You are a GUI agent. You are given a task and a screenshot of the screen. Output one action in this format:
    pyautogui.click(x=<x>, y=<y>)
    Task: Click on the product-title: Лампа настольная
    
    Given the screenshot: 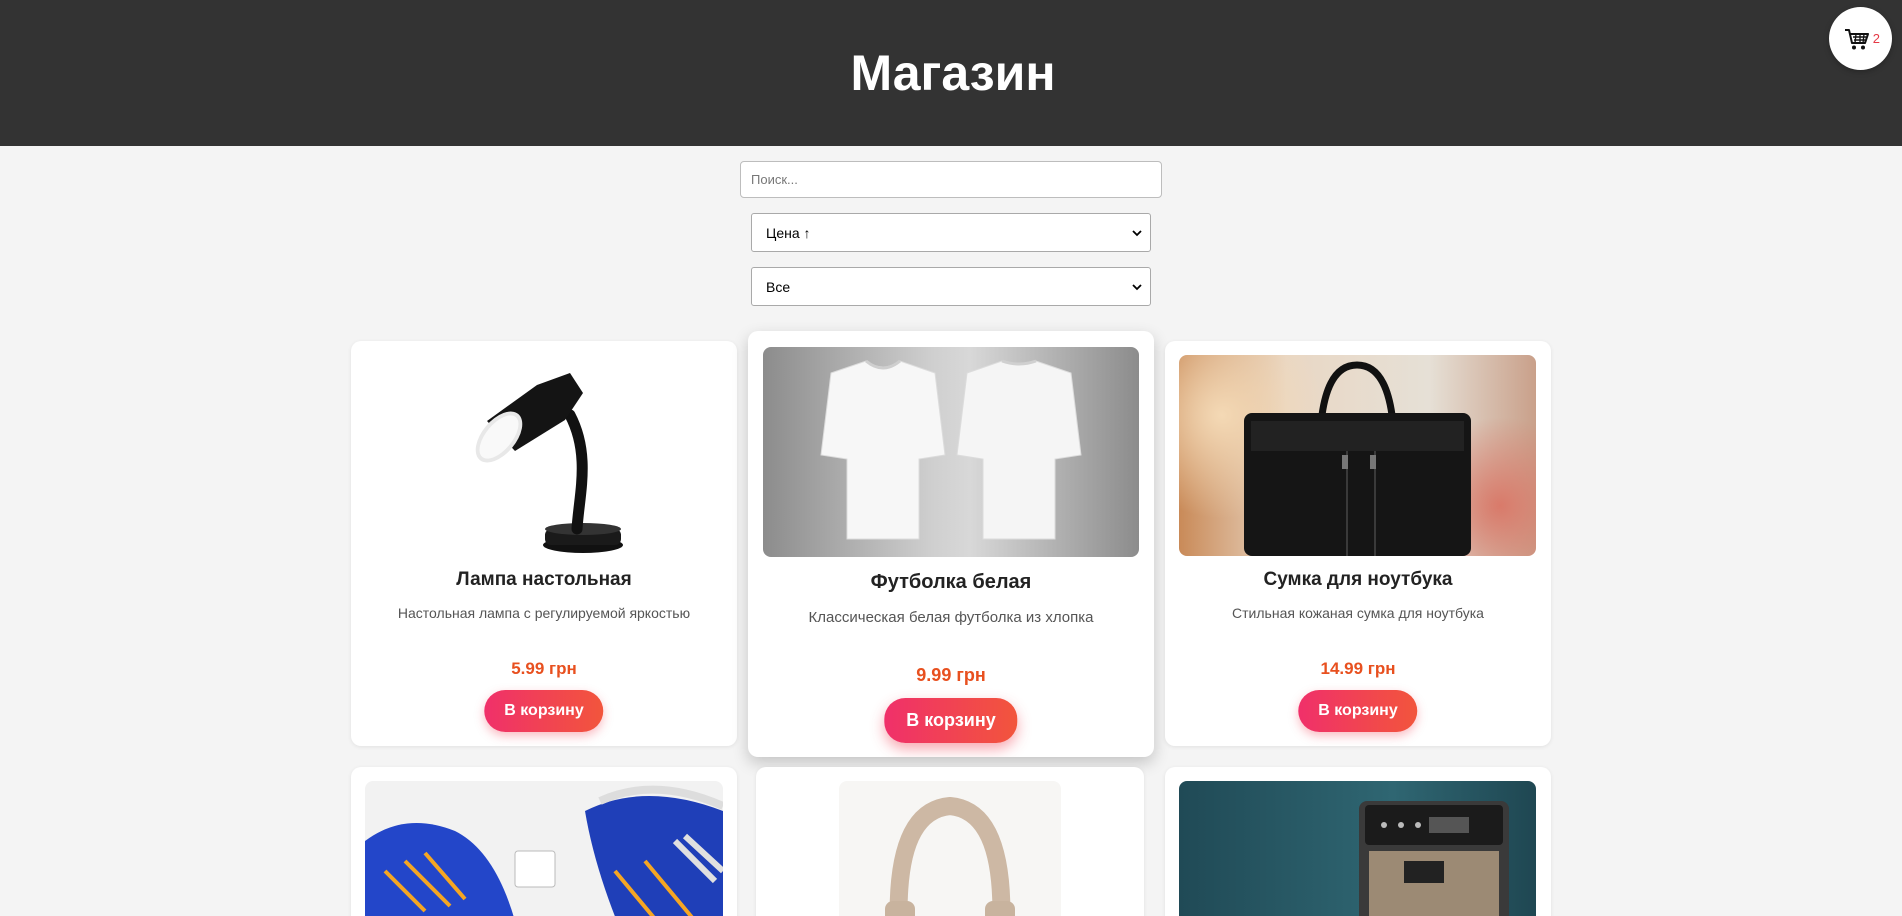 What is the action you would take?
    pyautogui.click(x=544, y=579)
    